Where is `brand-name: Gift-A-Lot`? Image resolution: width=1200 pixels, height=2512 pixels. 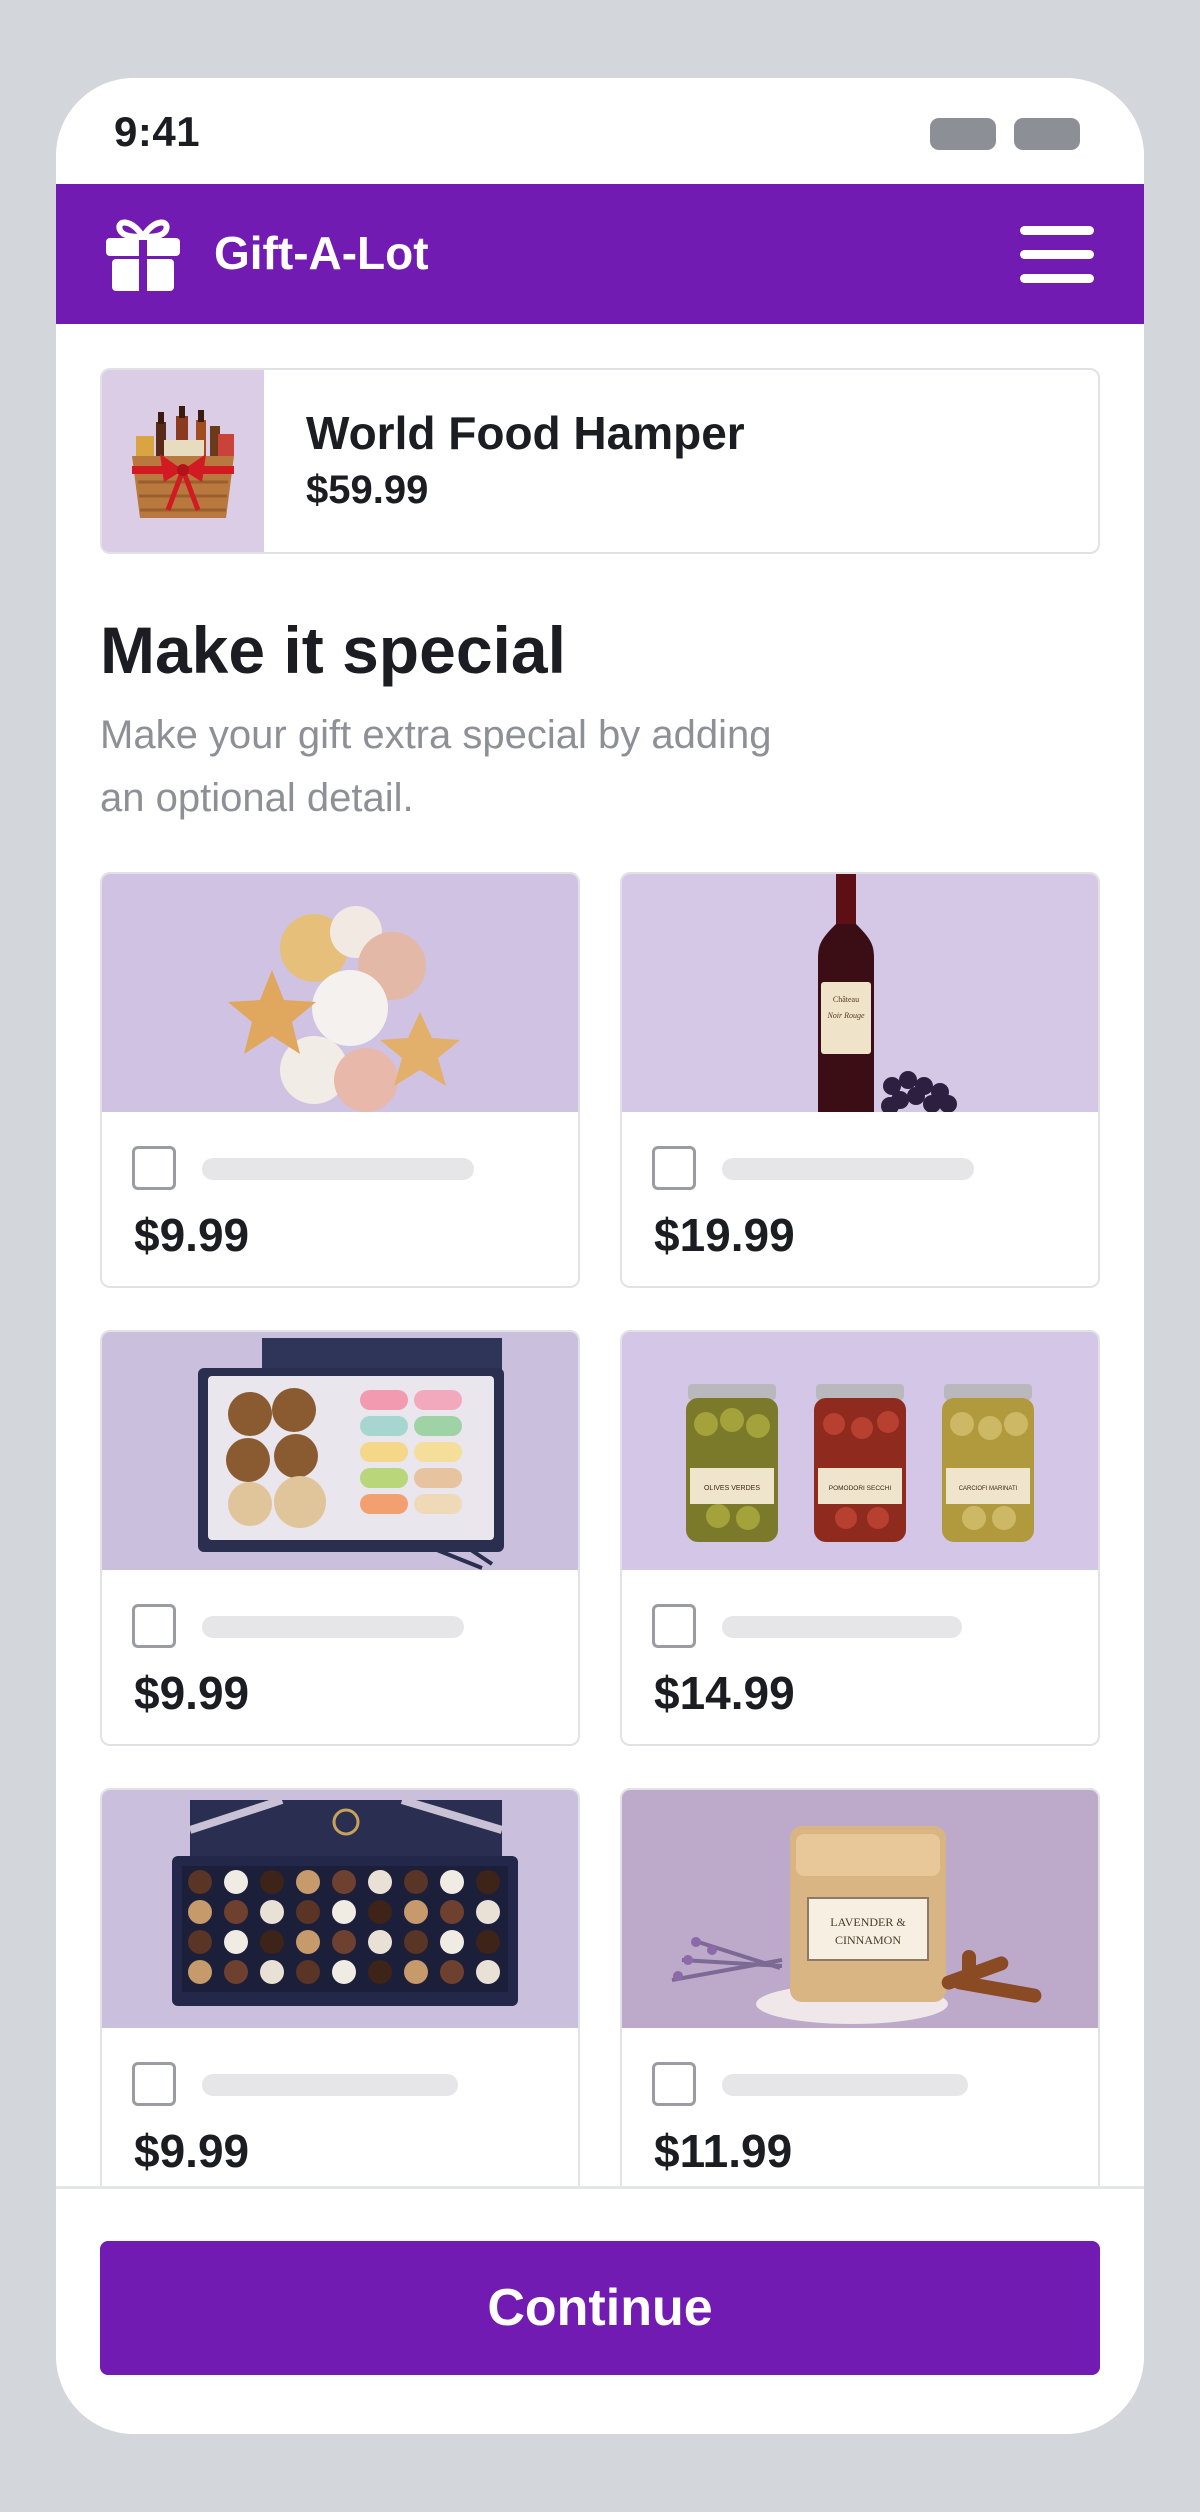
brand-name: Gift-A-Lot is located at coordinates (321, 253).